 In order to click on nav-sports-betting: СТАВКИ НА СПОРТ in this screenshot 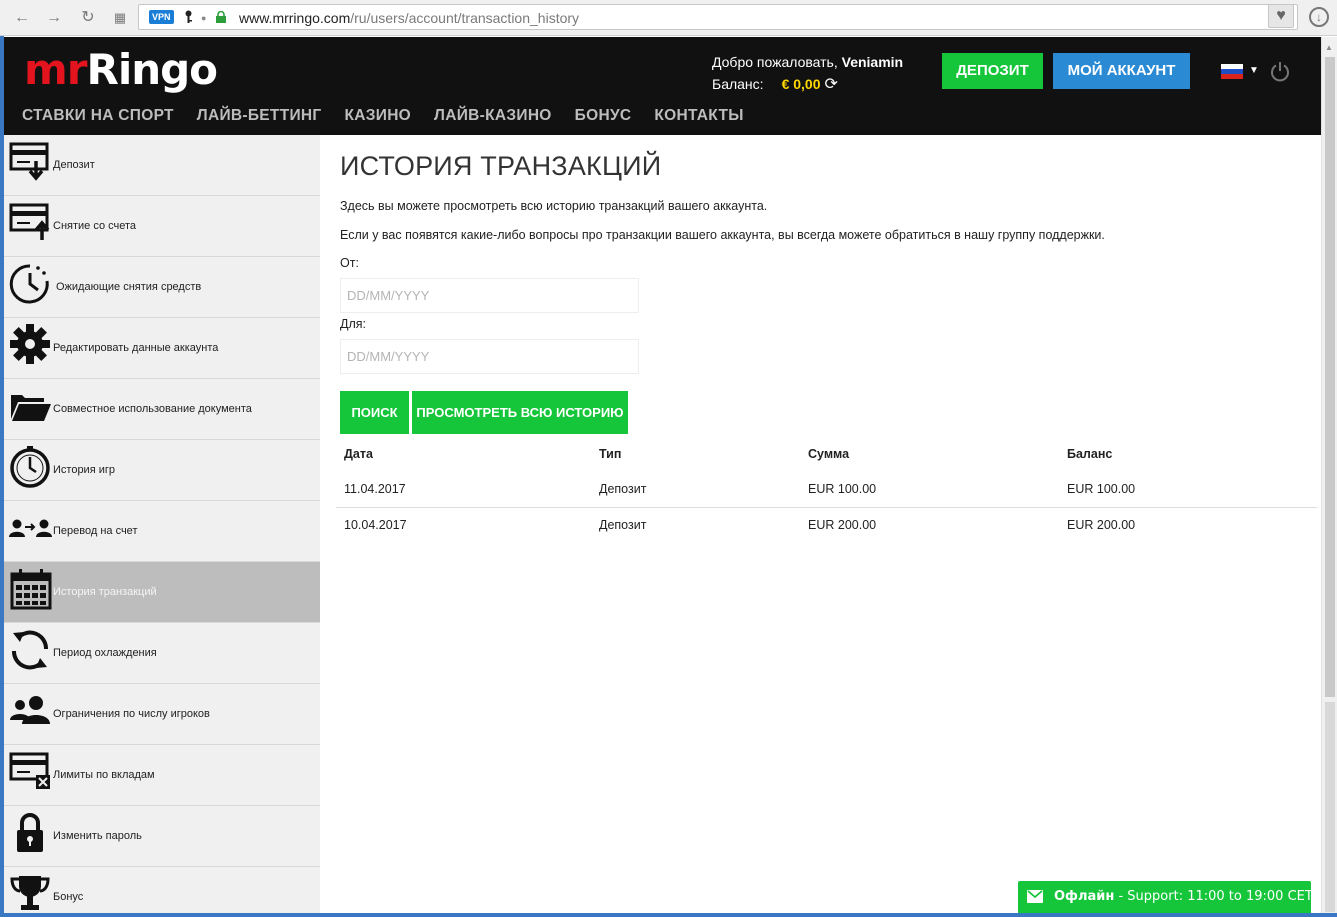, I will do `click(98, 116)`.